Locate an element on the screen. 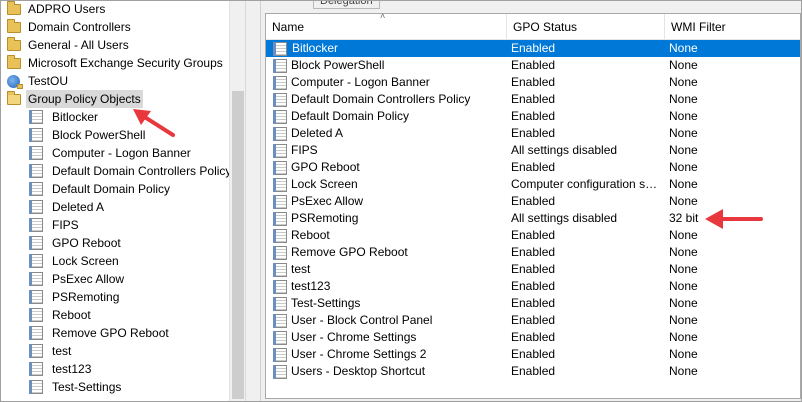 This screenshot has height=402, width=802. gpo-name: Test-Settings is located at coordinates (326, 303).